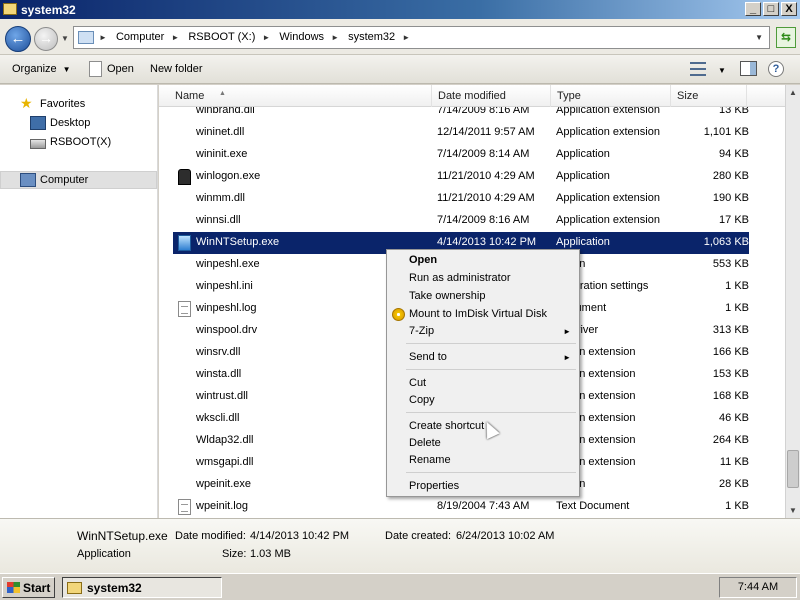 The width and height of the screenshot is (800, 600). Describe the element at coordinates (184, 243) in the screenshot. I see `setup-icon` at that location.